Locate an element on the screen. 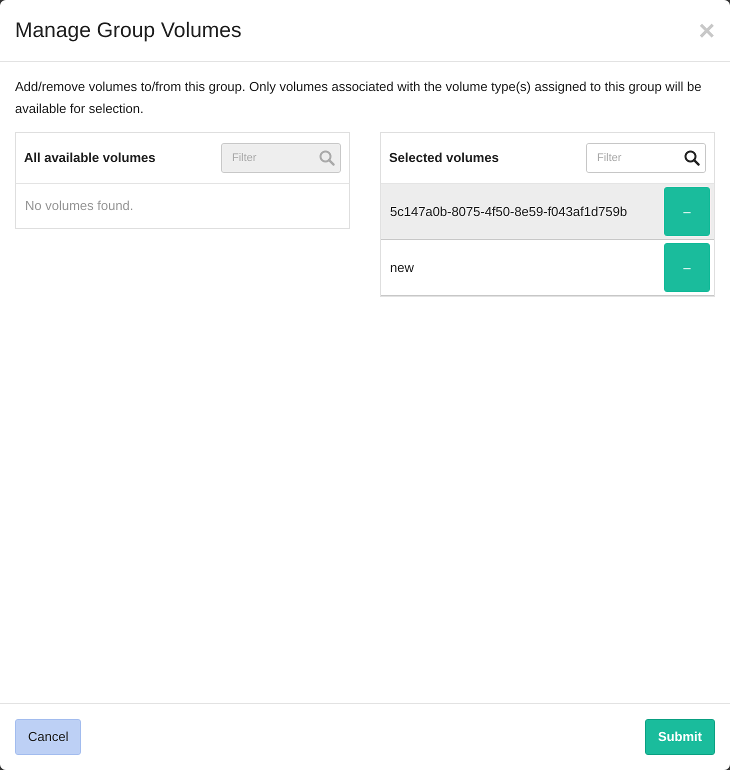 The width and height of the screenshot is (730, 770). close-button: × is located at coordinates (706, 30).